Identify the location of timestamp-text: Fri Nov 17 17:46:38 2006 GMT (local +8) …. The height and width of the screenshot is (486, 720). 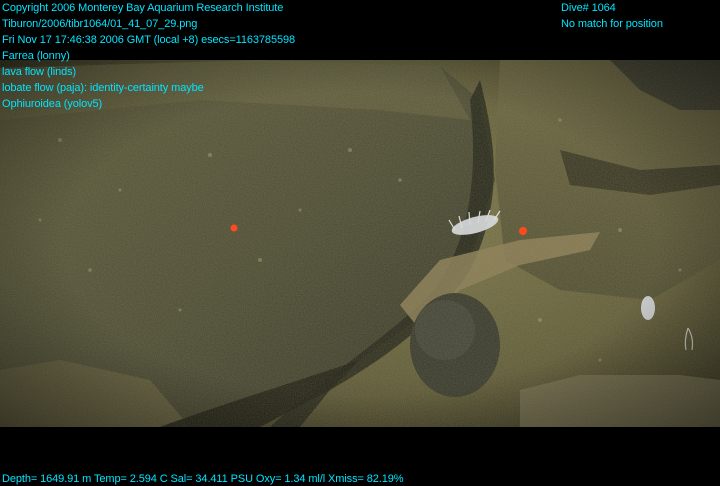
(149, 40).